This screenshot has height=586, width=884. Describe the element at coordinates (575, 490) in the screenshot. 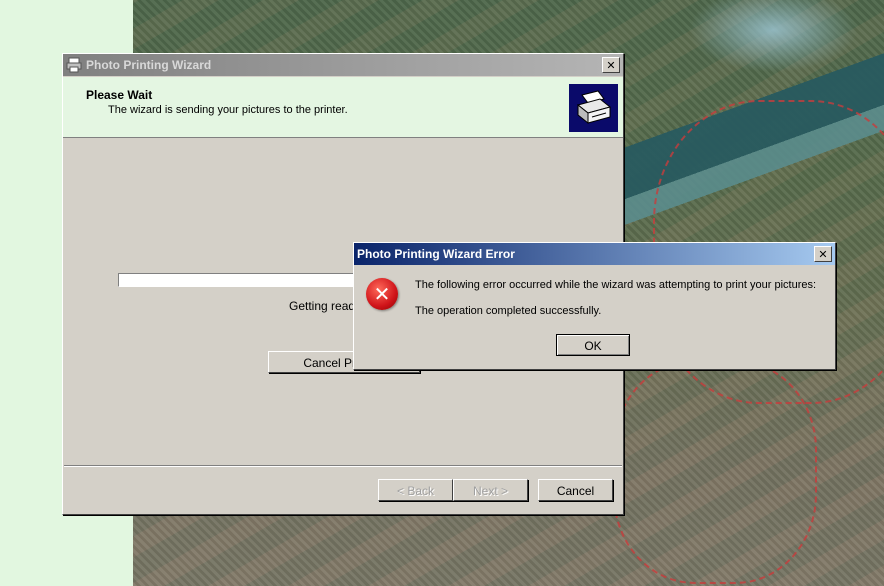

I see `cancel-button: Cancel` at that location.